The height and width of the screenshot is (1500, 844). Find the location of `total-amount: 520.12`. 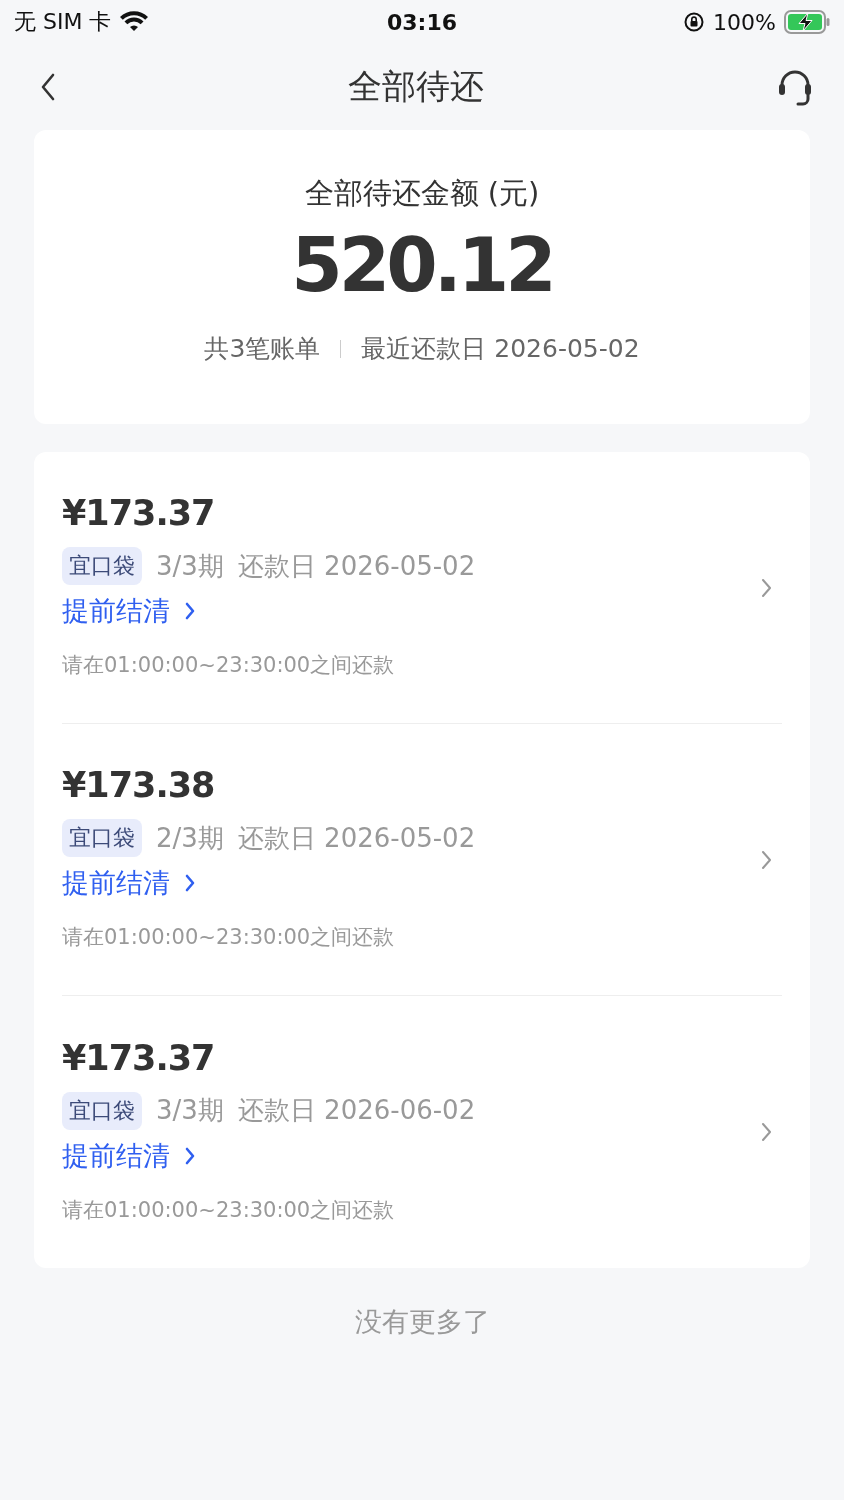

total-amount: 520.12 is located at coordinates (422, 265).